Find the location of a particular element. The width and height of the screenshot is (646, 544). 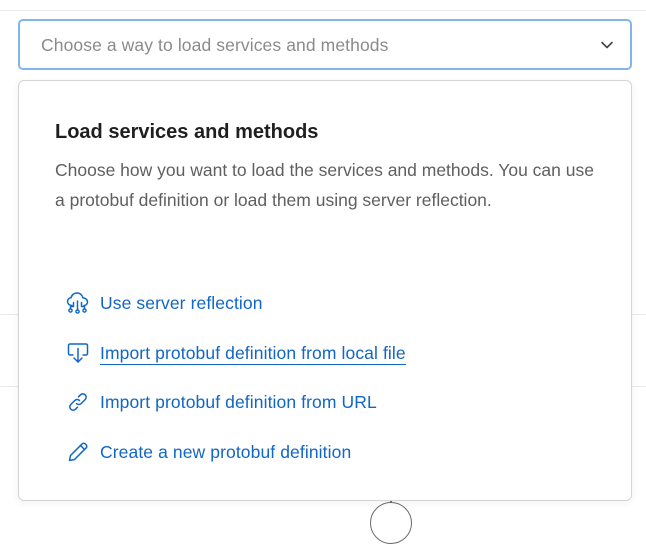

option-label: Use server reflection is located at coordinates (181, 302).